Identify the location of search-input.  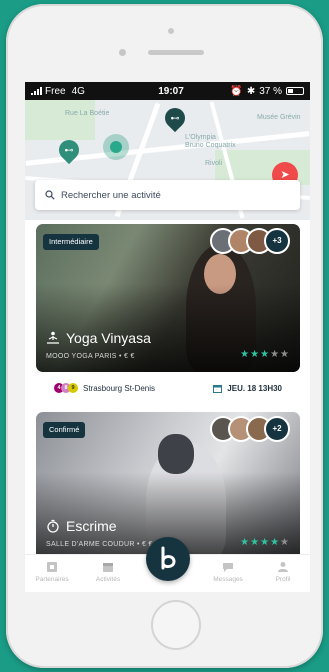
(175, 195).